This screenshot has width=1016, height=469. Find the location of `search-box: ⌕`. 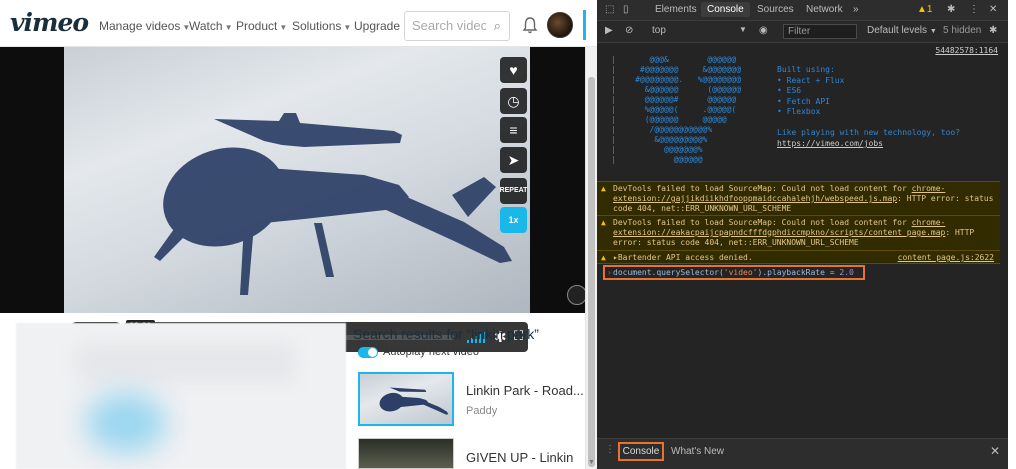

search-box: ⌕ is located at coordinates (457, 26).